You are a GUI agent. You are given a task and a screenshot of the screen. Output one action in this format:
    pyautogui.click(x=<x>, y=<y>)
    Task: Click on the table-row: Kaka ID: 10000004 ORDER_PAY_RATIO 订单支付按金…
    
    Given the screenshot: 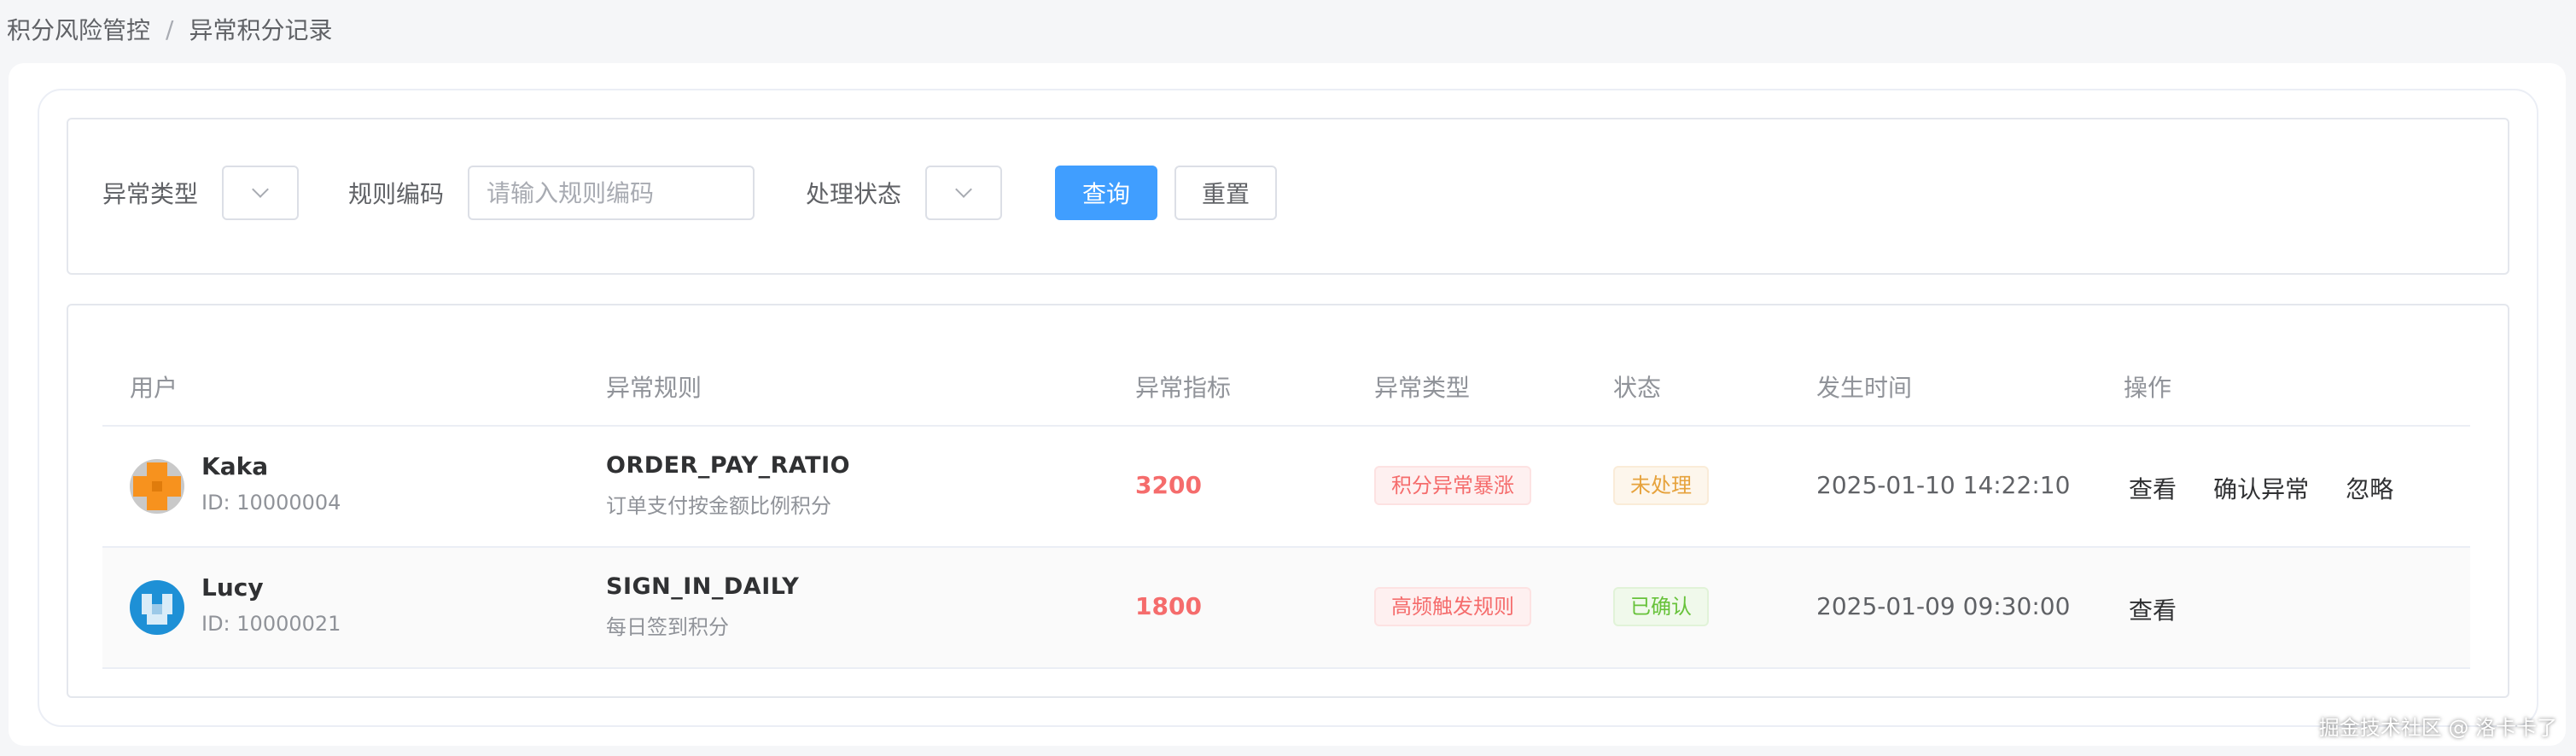 What is the action you would take?
    pyautogui.click(x=1286, y=487)
    